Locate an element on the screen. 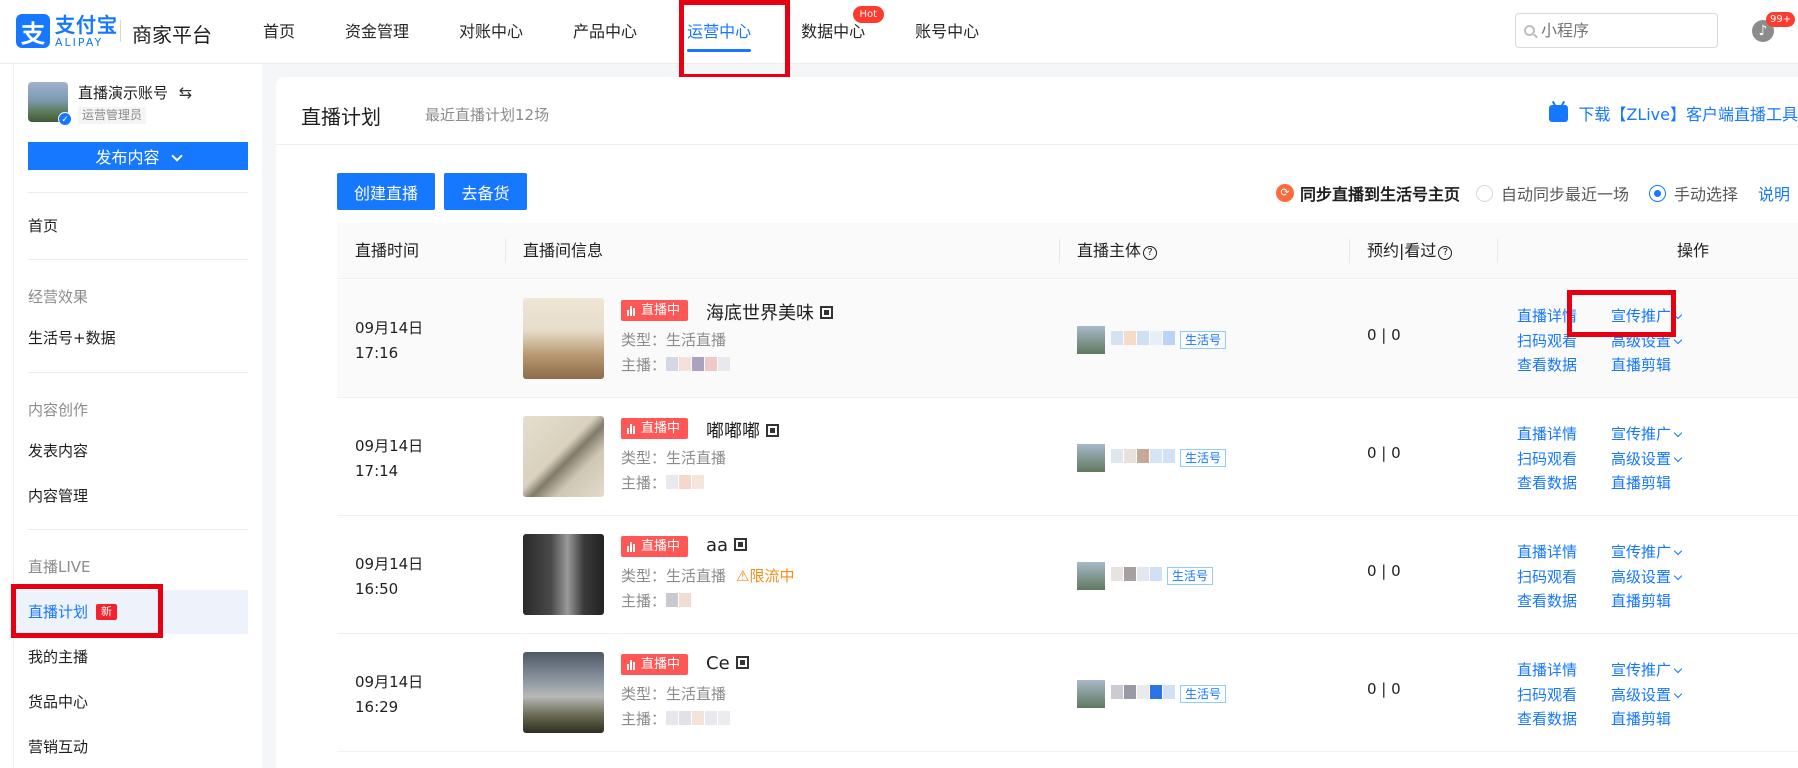  publish-content-button: 发布内容 is located at coordinates (138, 156).